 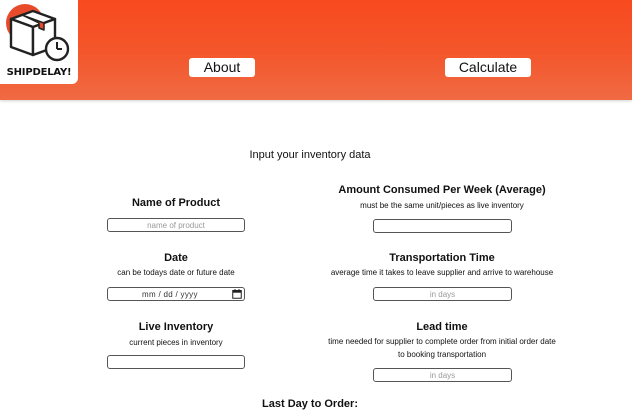 What do you see at coordinates (442, 327) in the screenshot?
I see `lead-time-label: Lead time` at bounding box center [442, 327].